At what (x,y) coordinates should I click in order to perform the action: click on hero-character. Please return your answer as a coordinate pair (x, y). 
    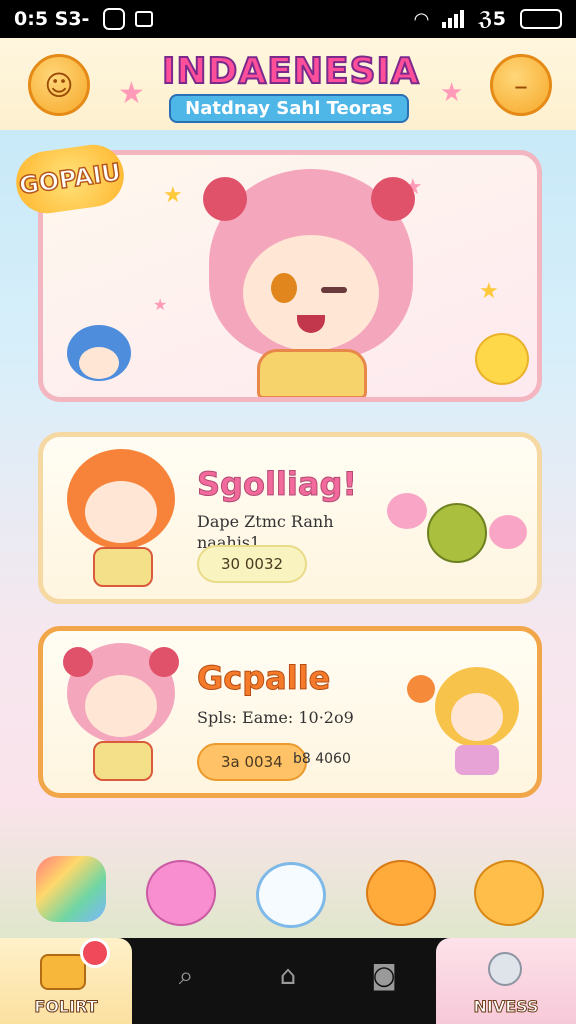
    Looking at the image, I should click on (311, 283).